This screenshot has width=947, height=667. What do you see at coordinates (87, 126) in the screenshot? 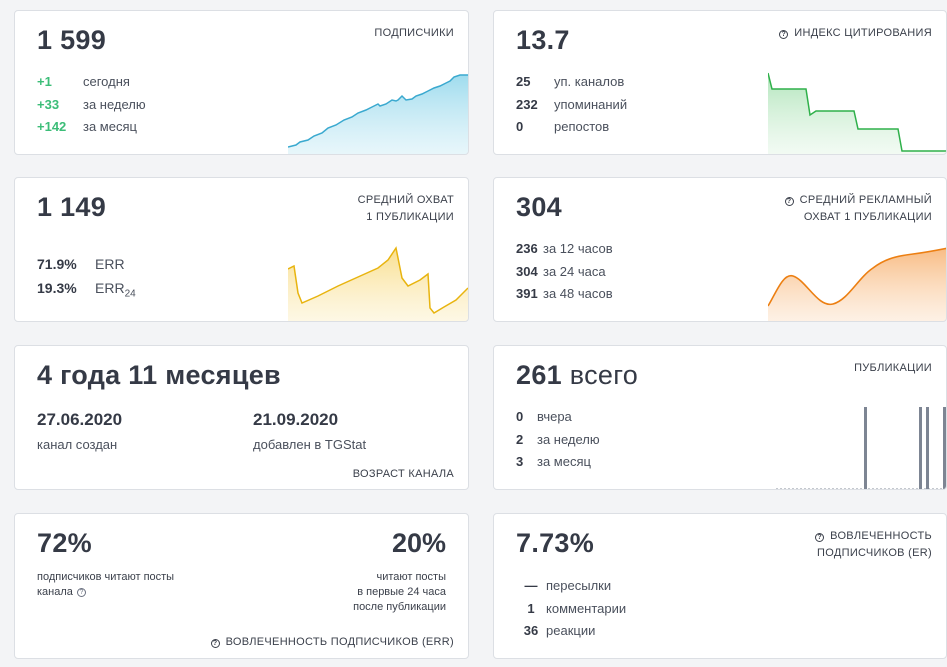
I see `stat-row: +142 за месяц` at bounding box center [87, 126].